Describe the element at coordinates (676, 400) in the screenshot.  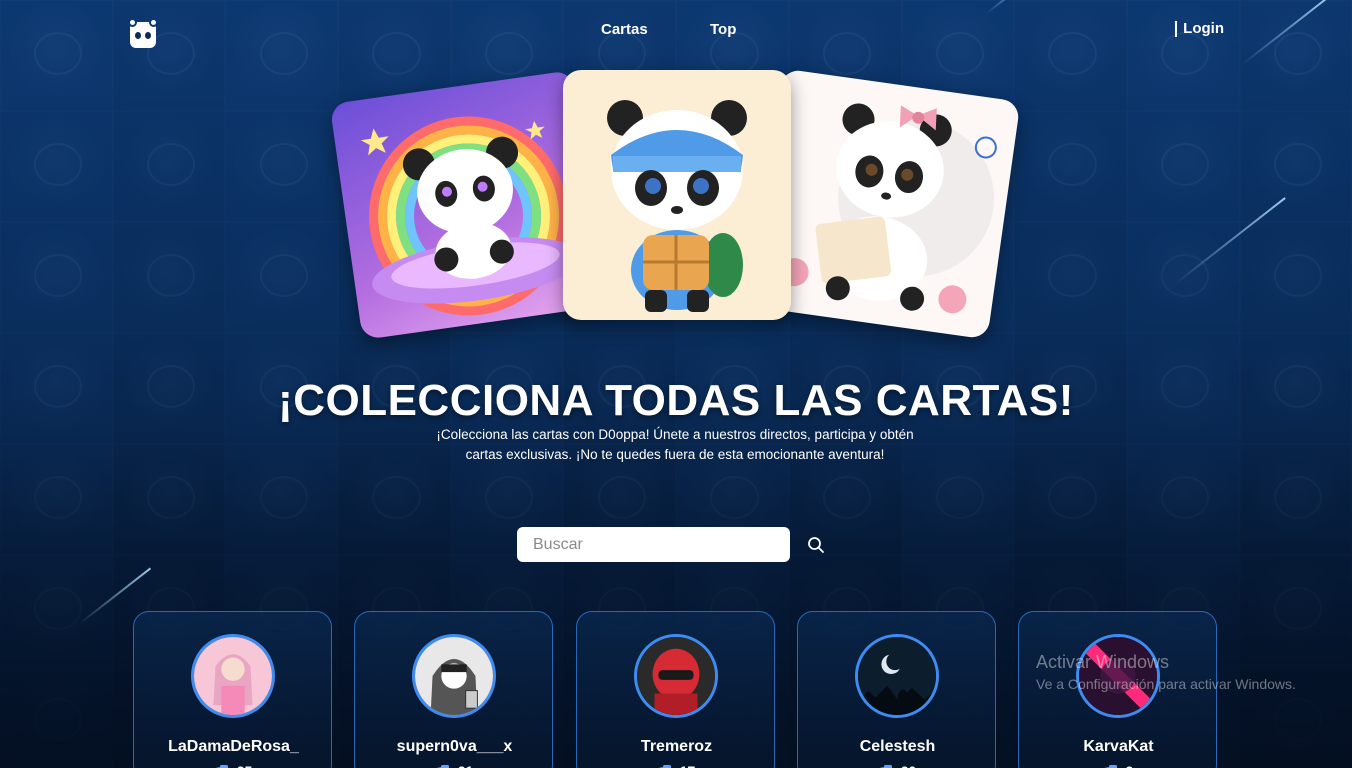
I see `hero-title: ¡COLECCIONA TODAS LAS CARTAS!` at that location.